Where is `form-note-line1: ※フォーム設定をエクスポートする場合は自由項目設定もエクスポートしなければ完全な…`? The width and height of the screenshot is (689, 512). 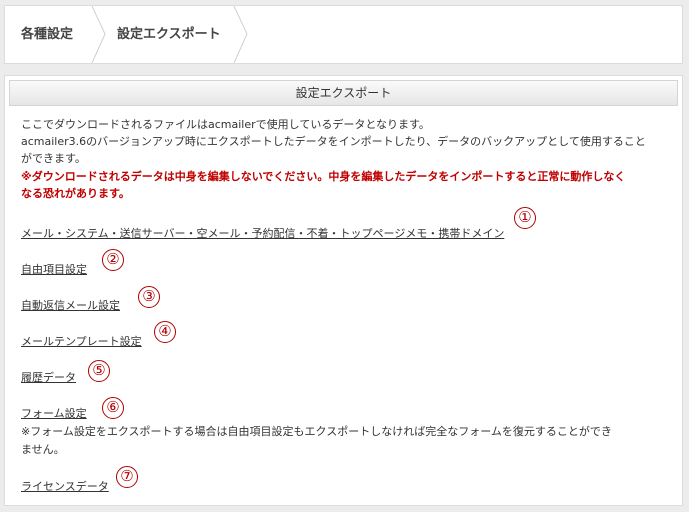
form-note-line1: ※フォーム設定をエクスポートする場合は自由項目設定もエクスポートしなければ完全な… is located at coordinates (316, 431).